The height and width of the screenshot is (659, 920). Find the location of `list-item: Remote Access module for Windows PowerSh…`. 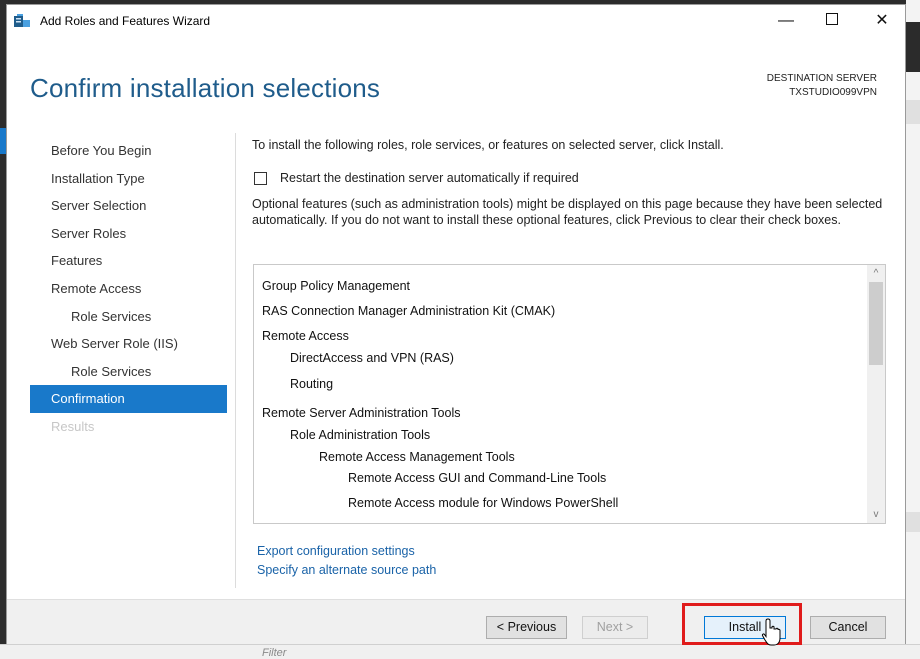

list-item: Remote Access module for Windows PowerSh… is located at coordinates (483, 503).